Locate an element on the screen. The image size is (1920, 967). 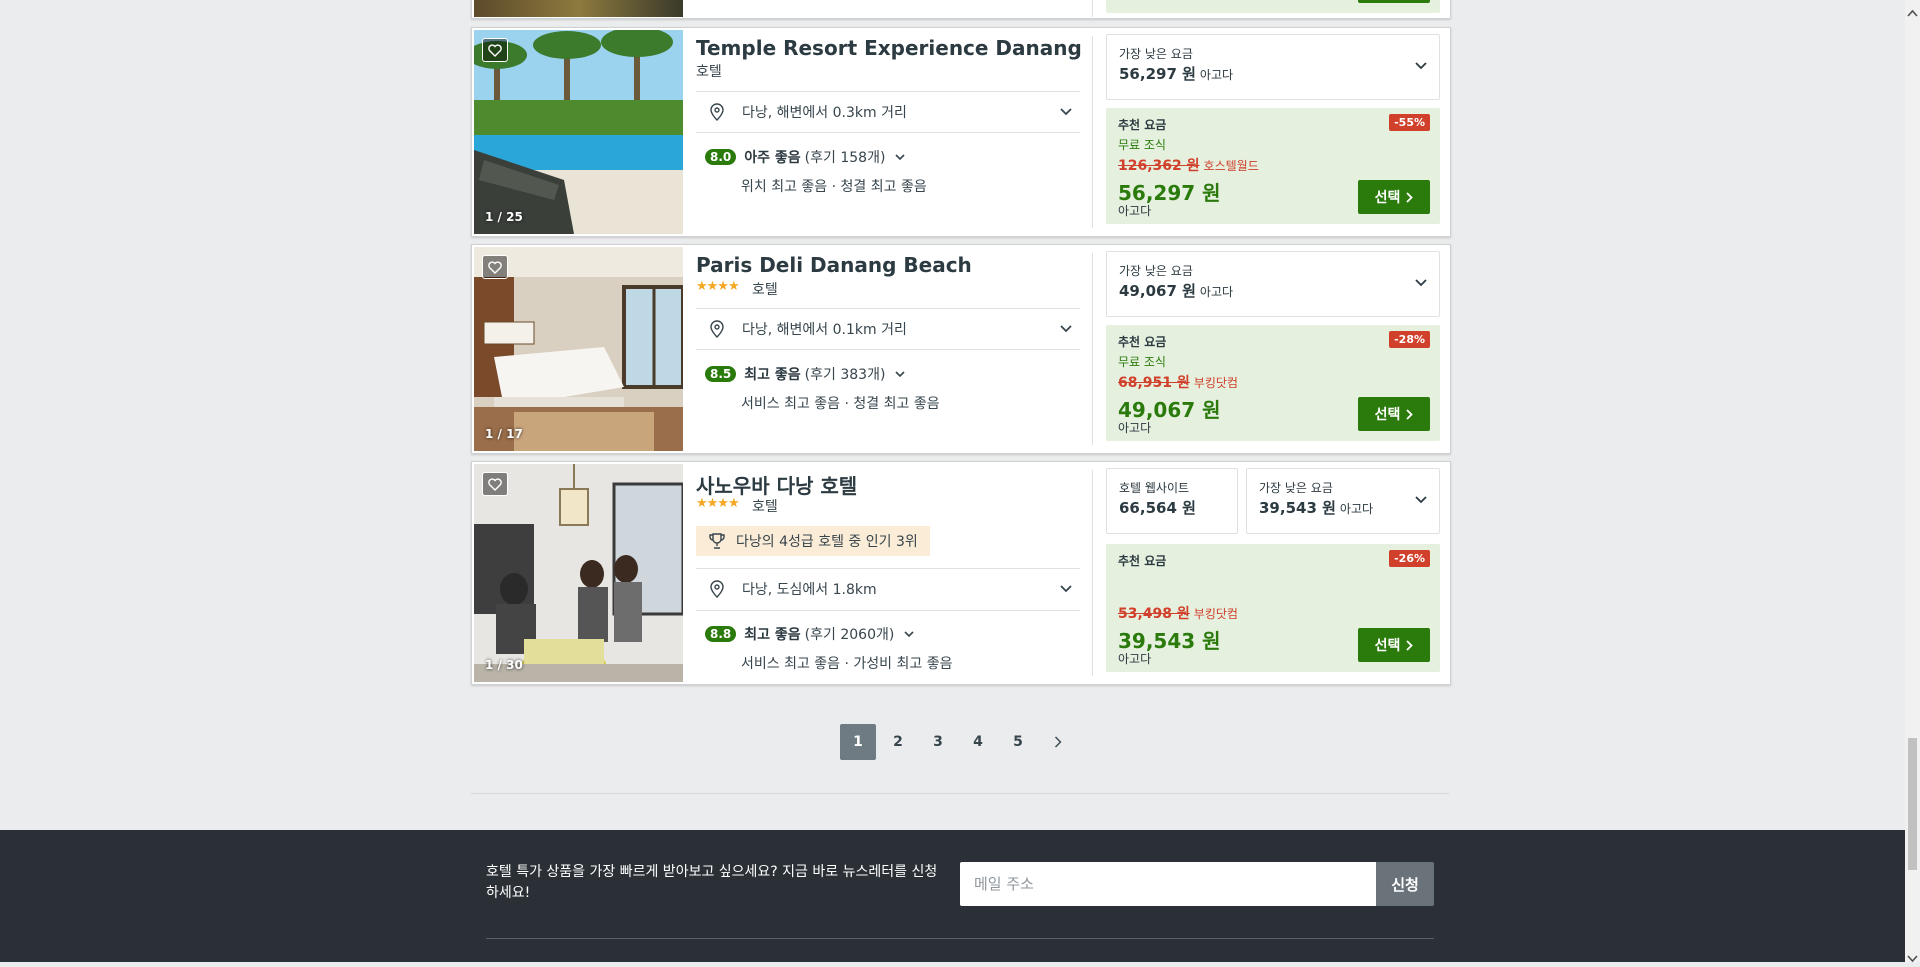
highlights: 서비스 최고 좋음 · 청결 최고 좋음 is located at coordinates (840, 404).